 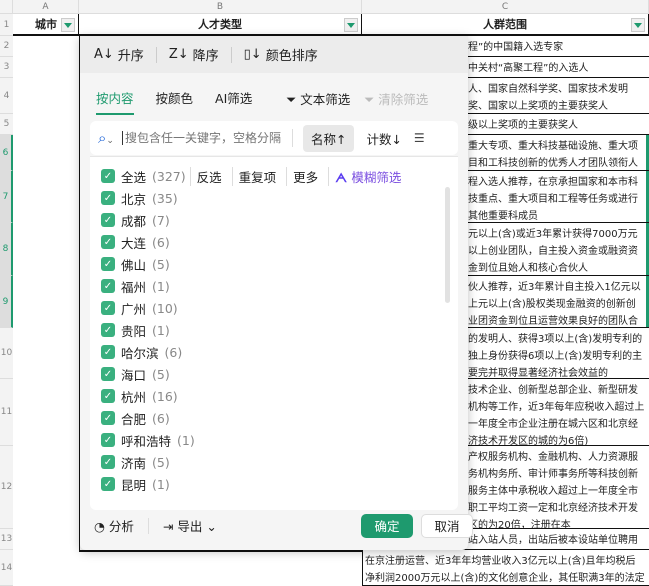 What do you see at coordinates (115, 101) in the screenshot?
I see `tab-by-content: 按内容` at bounding box center [115, 101].